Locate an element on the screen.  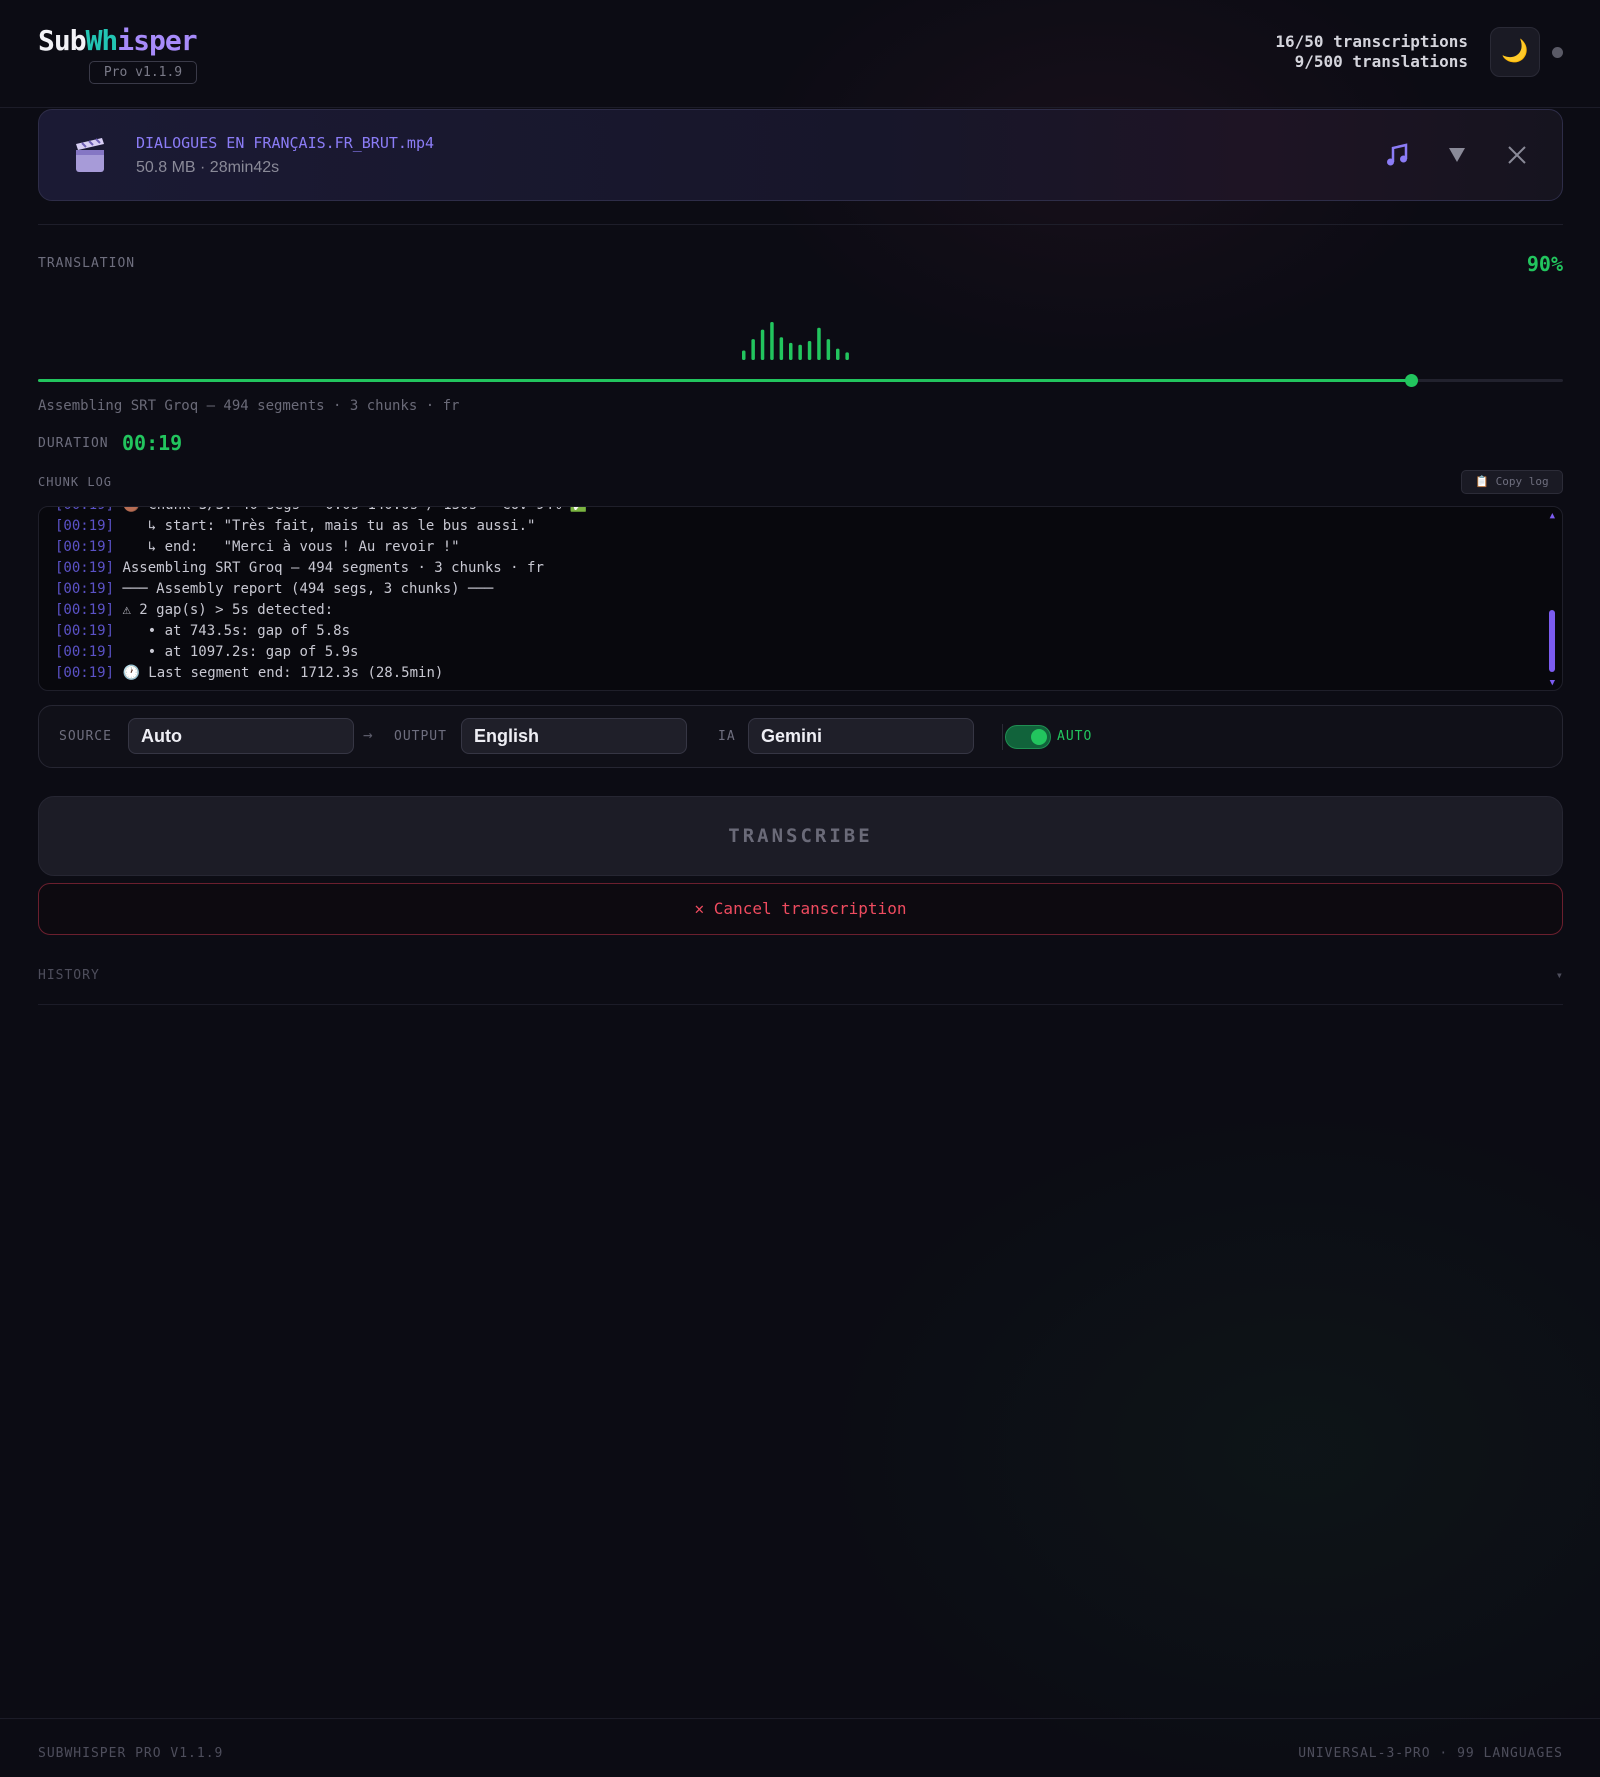
log-text: • at 1097.2s: gap of 5.9s is located at coordinates (236, 652).